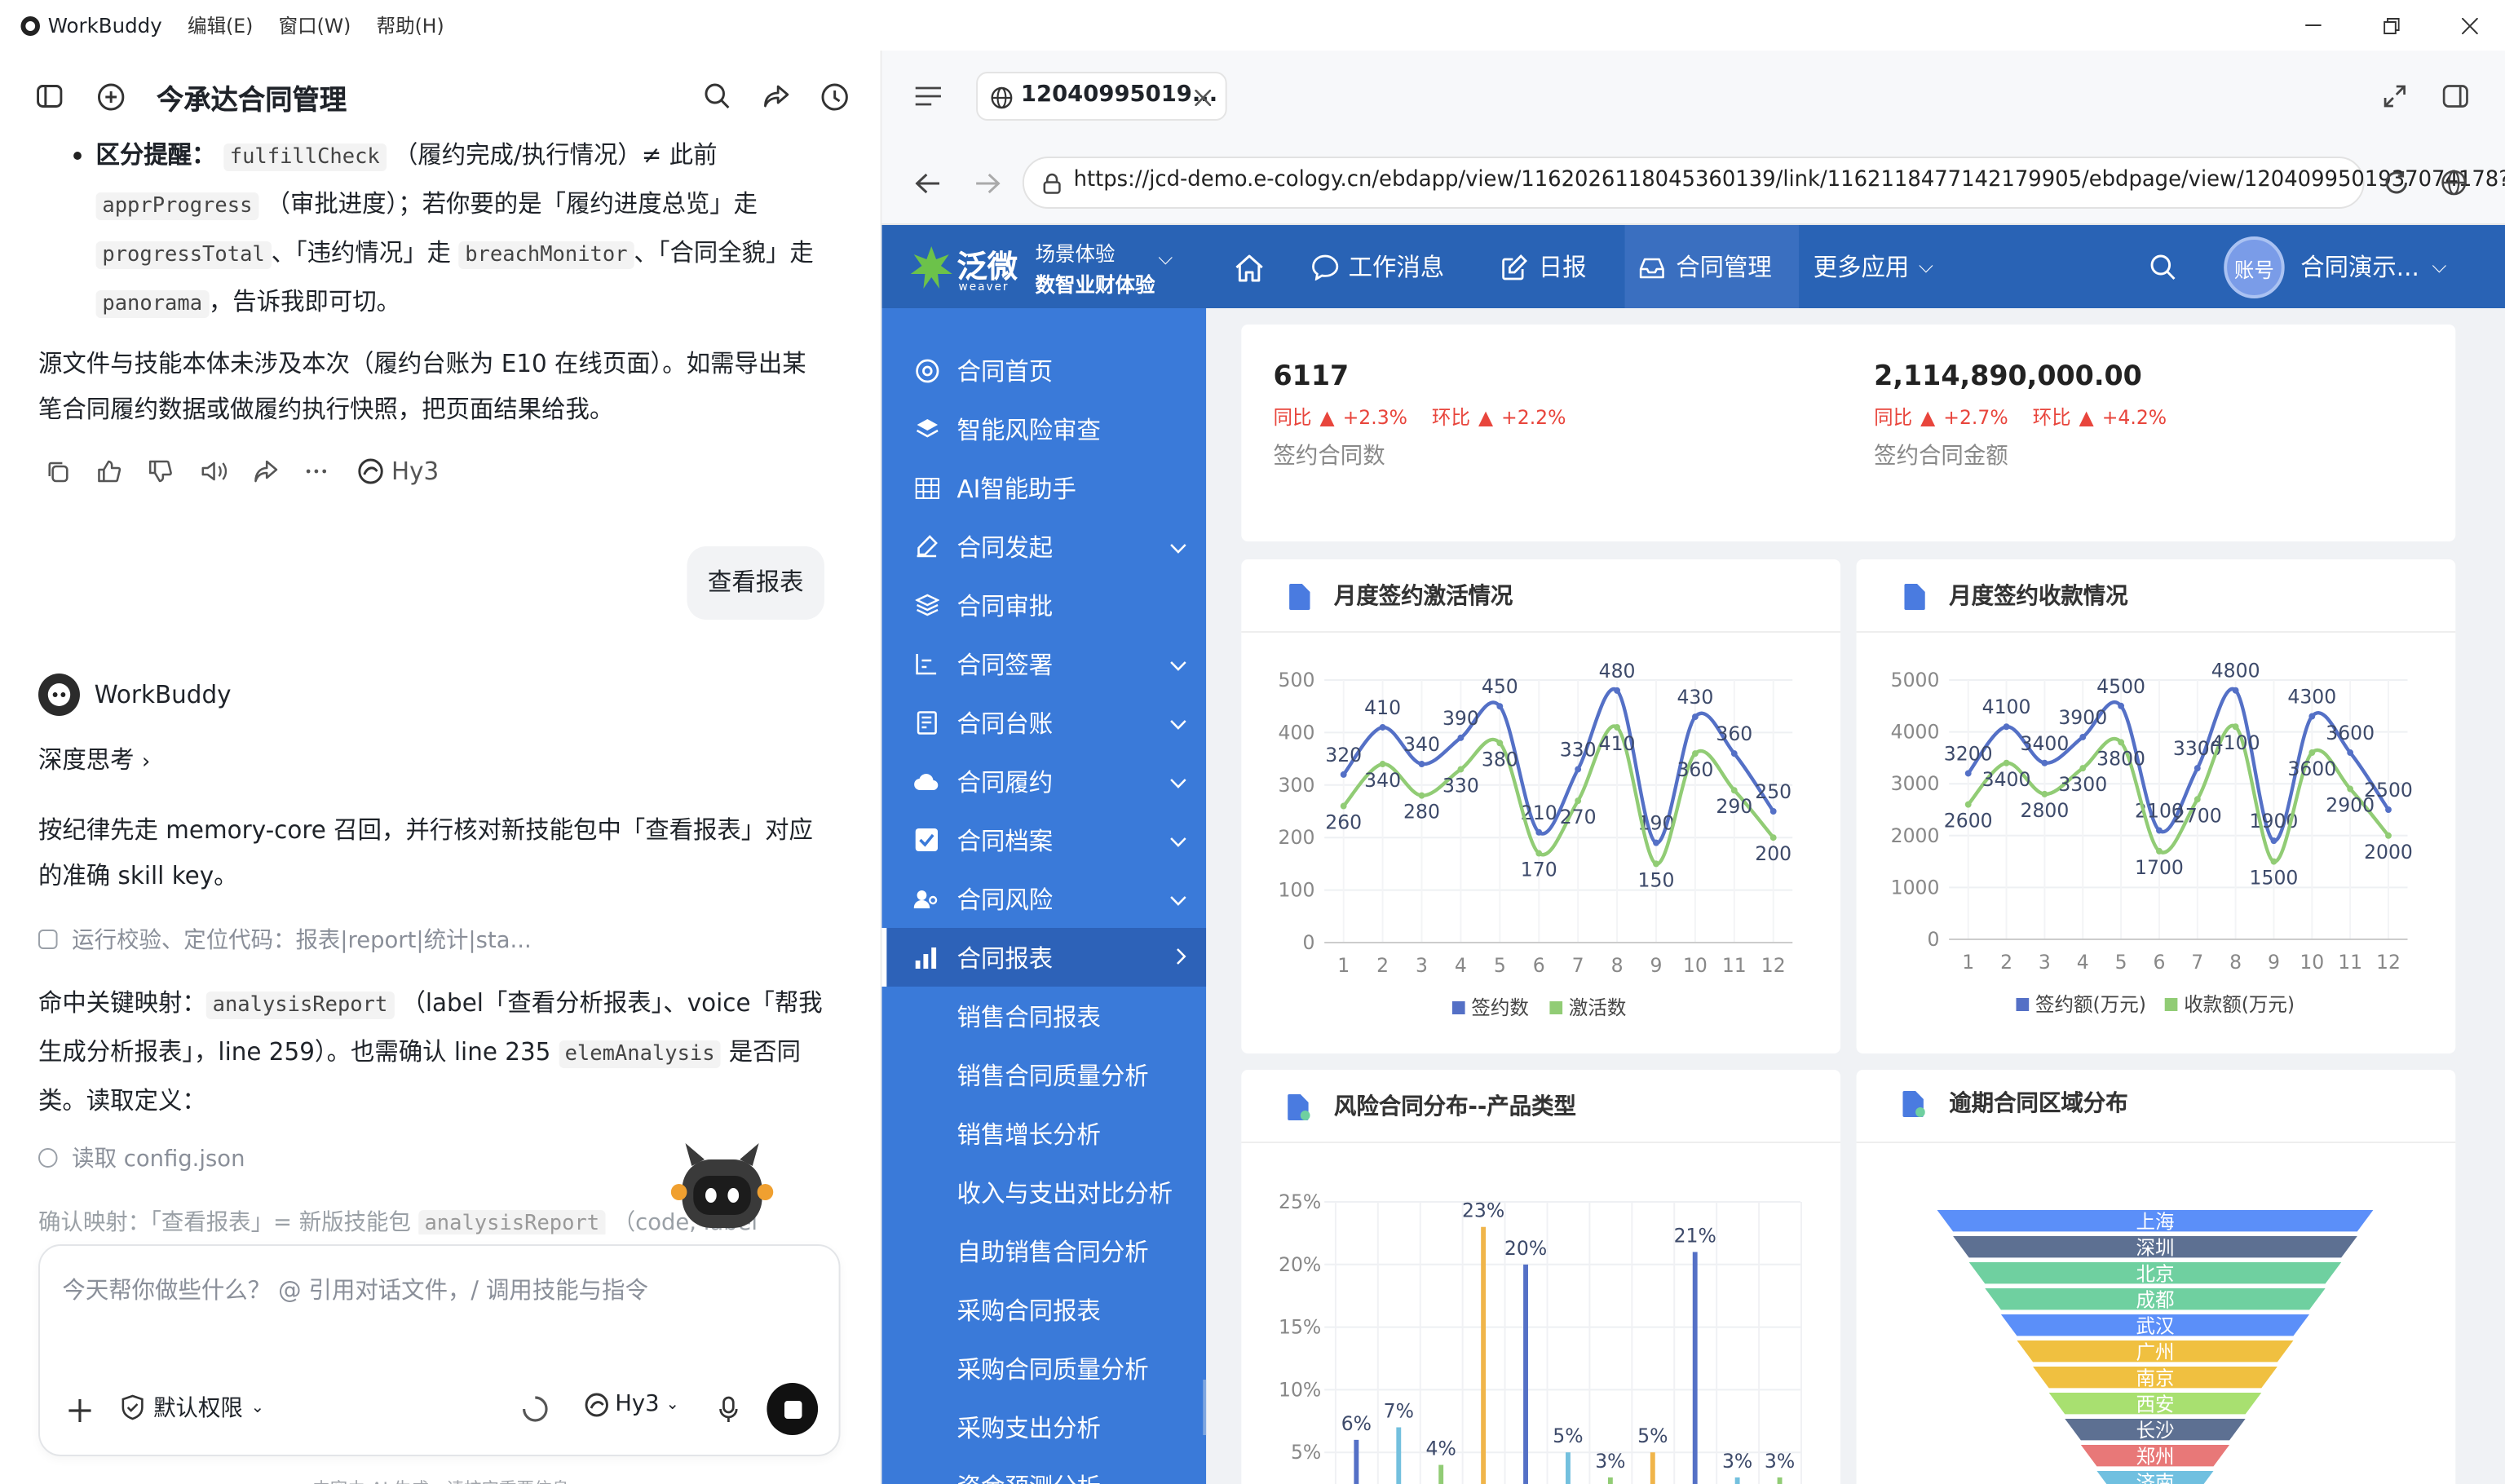  What do you see at coordinates (834, 96) in the screenshot?
I see `history-icon` at bounding box center [834, 96].